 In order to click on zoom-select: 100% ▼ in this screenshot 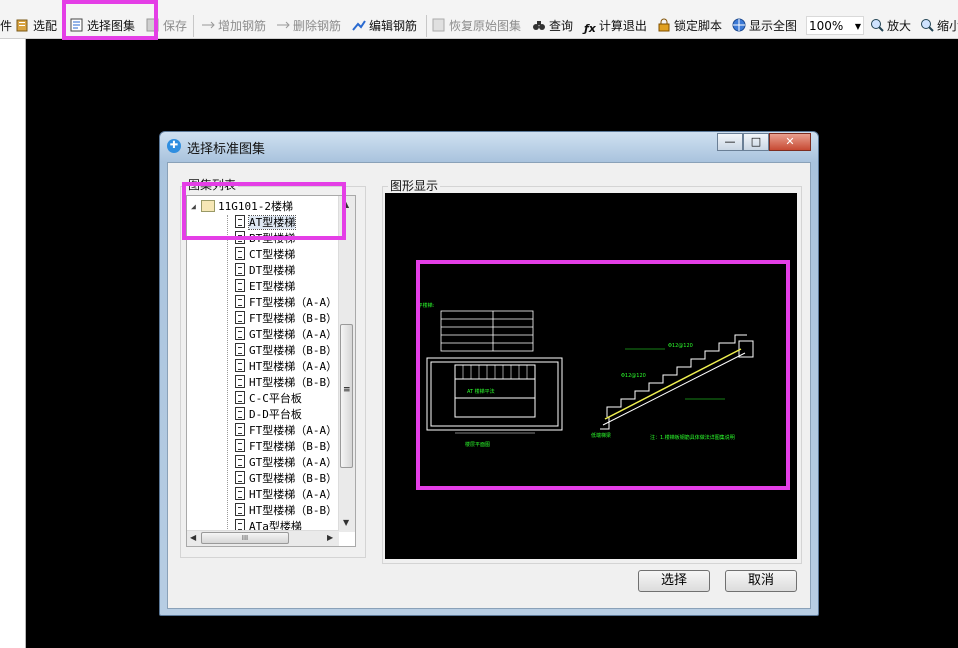, I will do `click(835, 25)`.